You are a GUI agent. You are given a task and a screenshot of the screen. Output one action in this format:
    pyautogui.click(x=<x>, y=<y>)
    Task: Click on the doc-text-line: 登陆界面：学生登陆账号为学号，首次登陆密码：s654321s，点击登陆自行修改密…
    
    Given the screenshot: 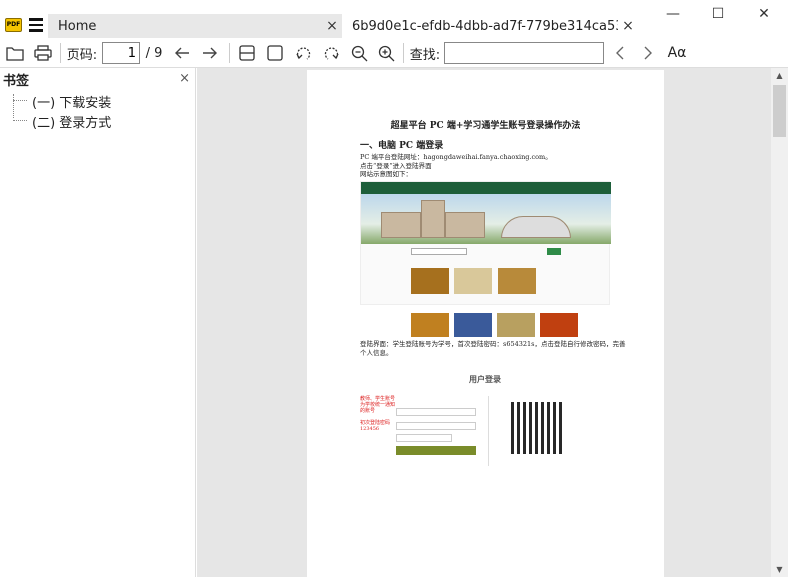 What is the action you would take?
    pyautogui.click(x=493, y=344)
    